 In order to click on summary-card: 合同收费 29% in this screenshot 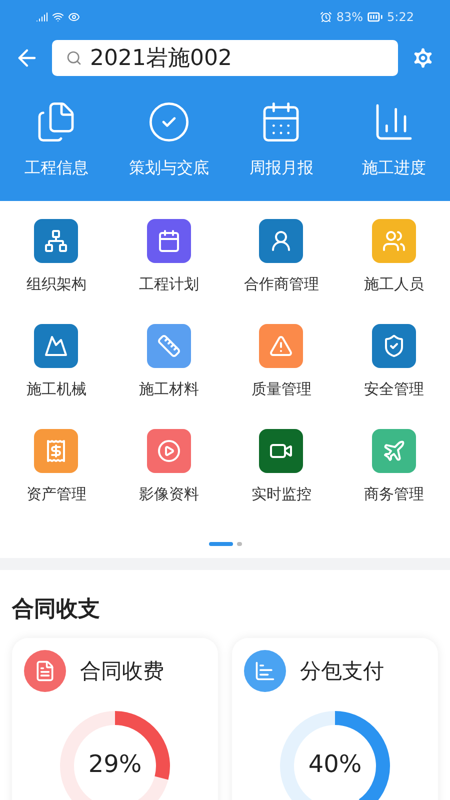, I will do `click(115, 719)`.